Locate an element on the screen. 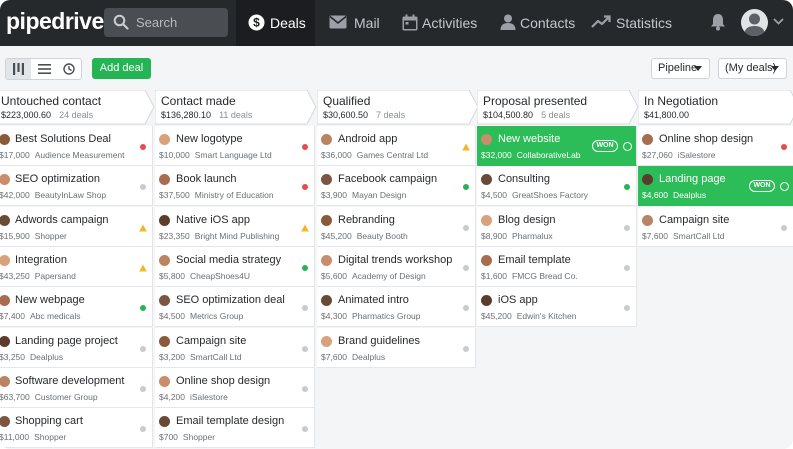 The height and width of the screenshot is (449, 793). pipeline-view-button is located at coordinates (18, 69).